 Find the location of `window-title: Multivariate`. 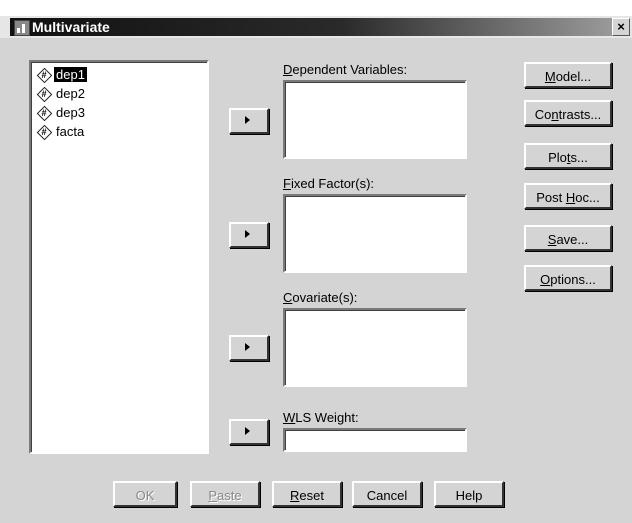

window-title: Multivariate is located at coordinates (71, 27).